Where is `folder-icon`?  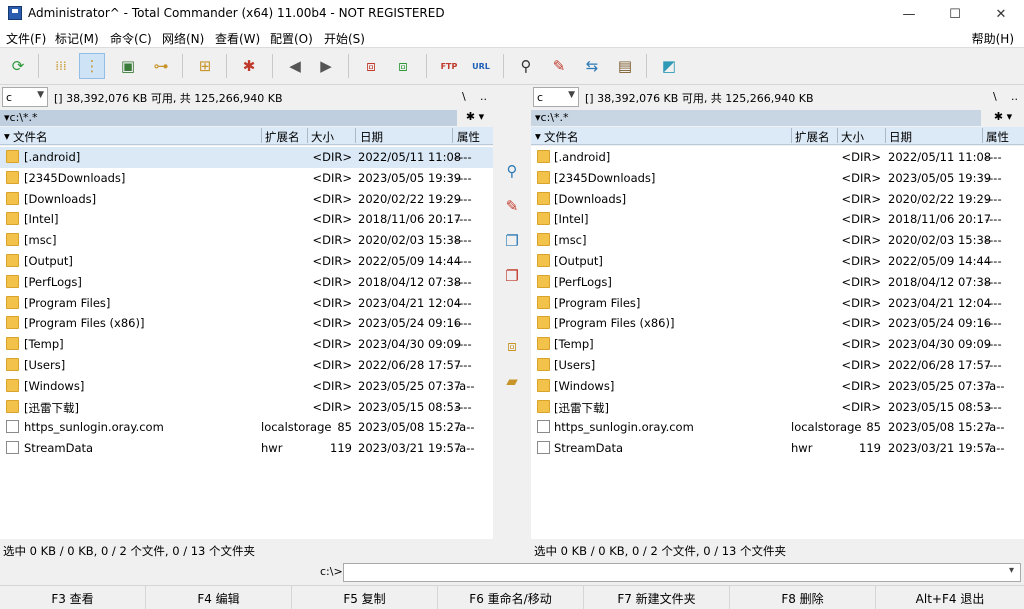 folder-icon is located at coordinates (543, 260).